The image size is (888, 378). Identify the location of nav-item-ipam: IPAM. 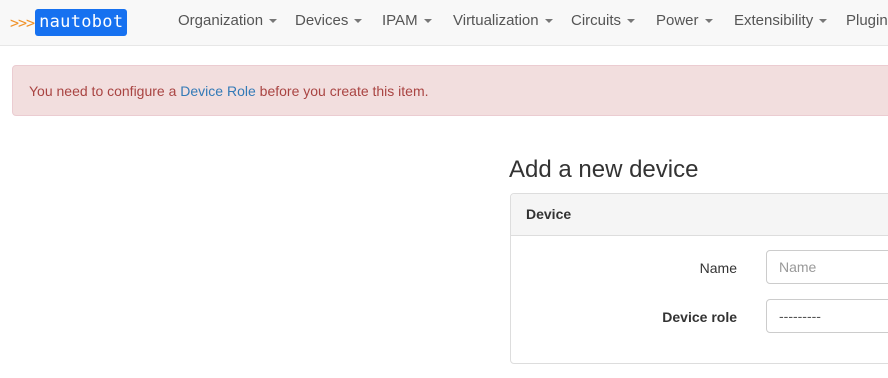
(407, 23).